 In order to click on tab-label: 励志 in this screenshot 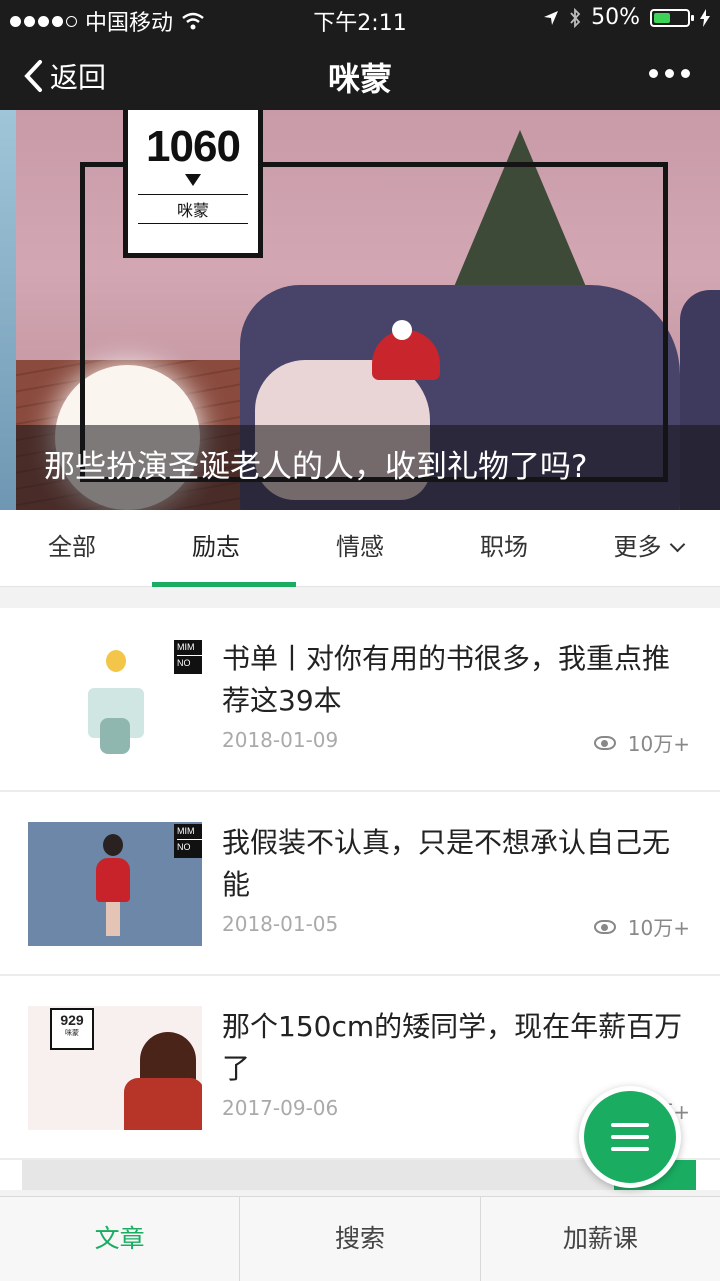, I will do `click(216, 547)`.